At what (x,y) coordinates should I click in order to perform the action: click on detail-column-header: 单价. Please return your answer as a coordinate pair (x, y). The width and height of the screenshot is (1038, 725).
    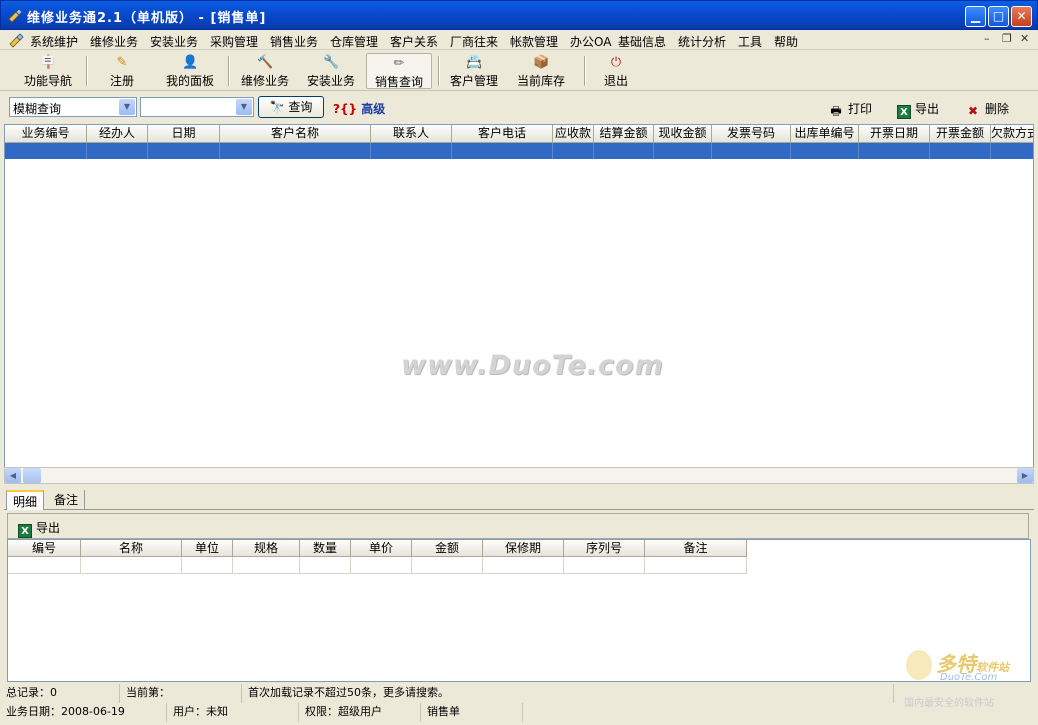
    Looking at the image, I should click on (381, 548).